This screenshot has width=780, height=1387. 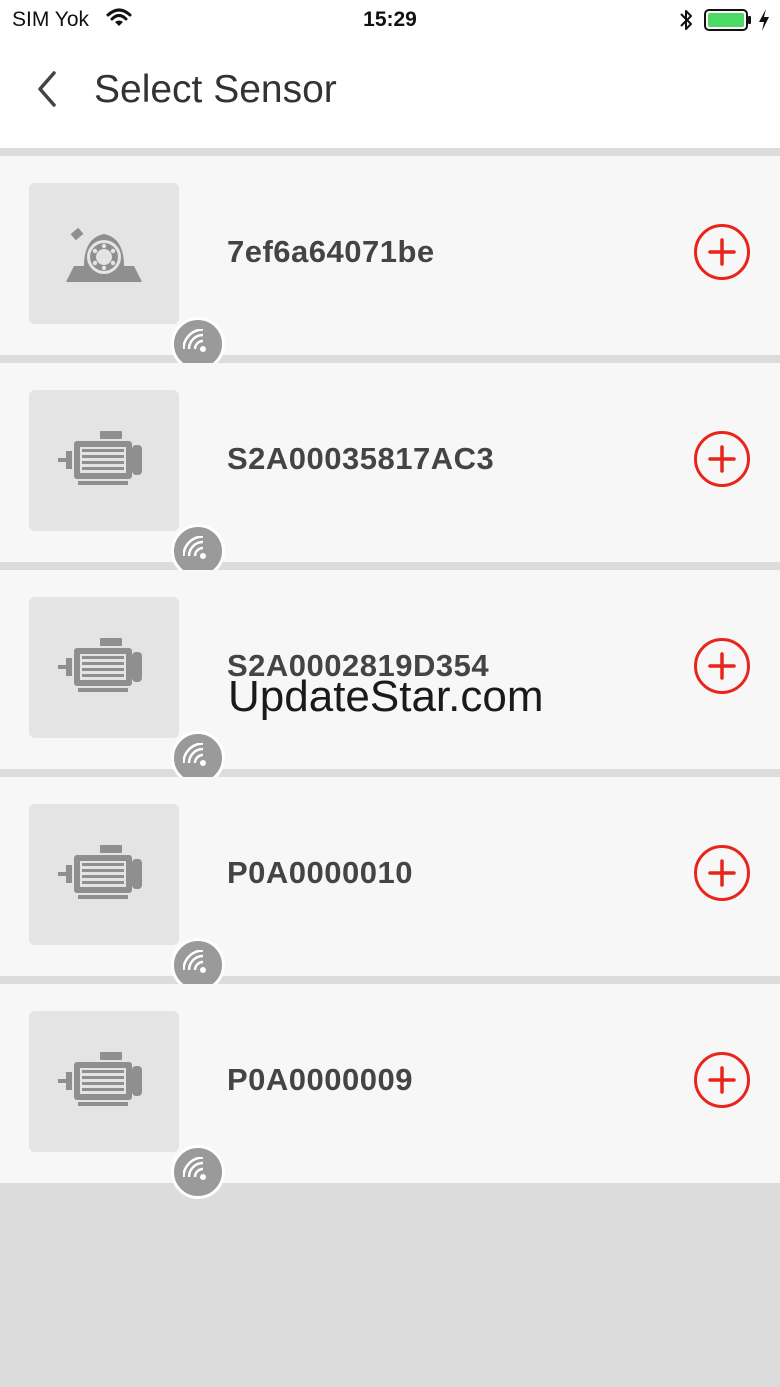 I want to click on status-bar: SIM Yok 15:29, so click(x=390, y=20).